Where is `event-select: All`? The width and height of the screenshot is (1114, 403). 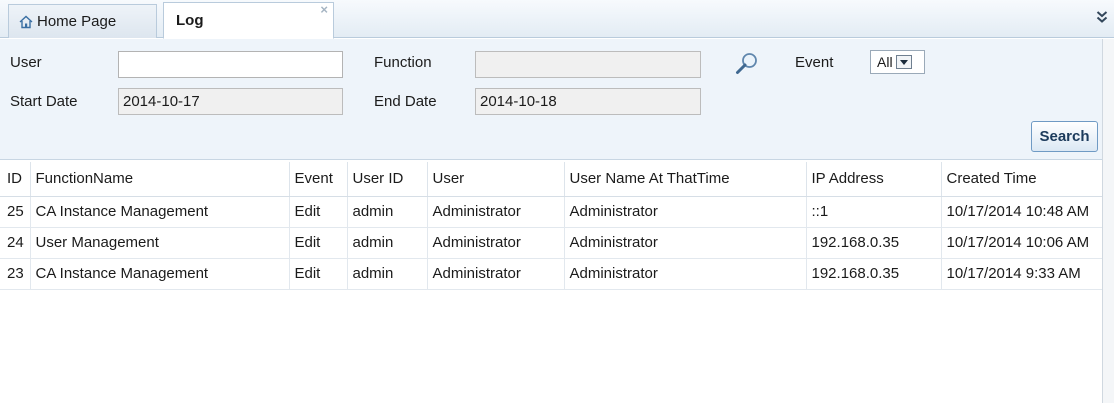 event-select: All is located at coordinates (897, 62).